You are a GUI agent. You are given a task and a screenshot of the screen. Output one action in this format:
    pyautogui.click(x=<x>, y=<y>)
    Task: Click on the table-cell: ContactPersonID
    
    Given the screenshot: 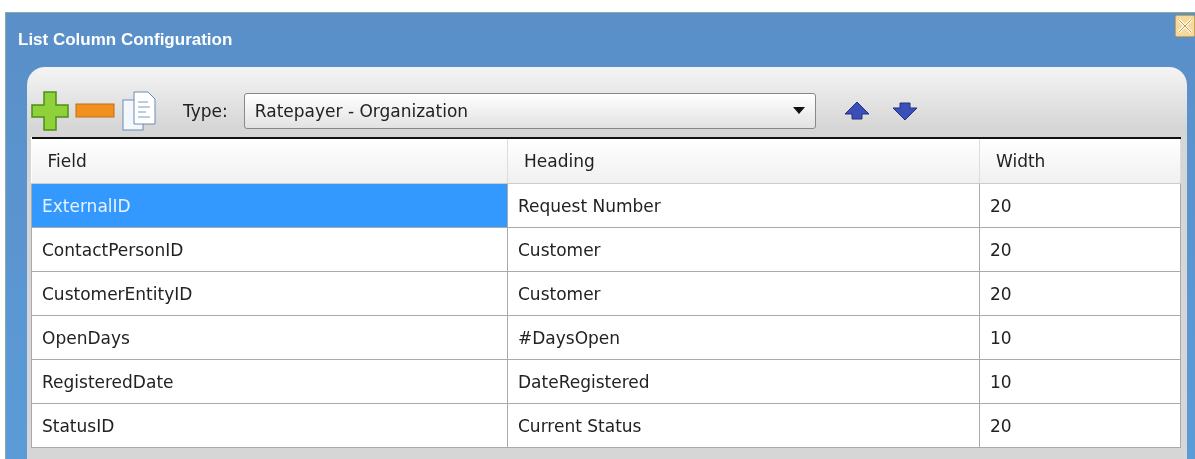 What is the action you would take?
    pyautogui.click(x=269, y=249)
    